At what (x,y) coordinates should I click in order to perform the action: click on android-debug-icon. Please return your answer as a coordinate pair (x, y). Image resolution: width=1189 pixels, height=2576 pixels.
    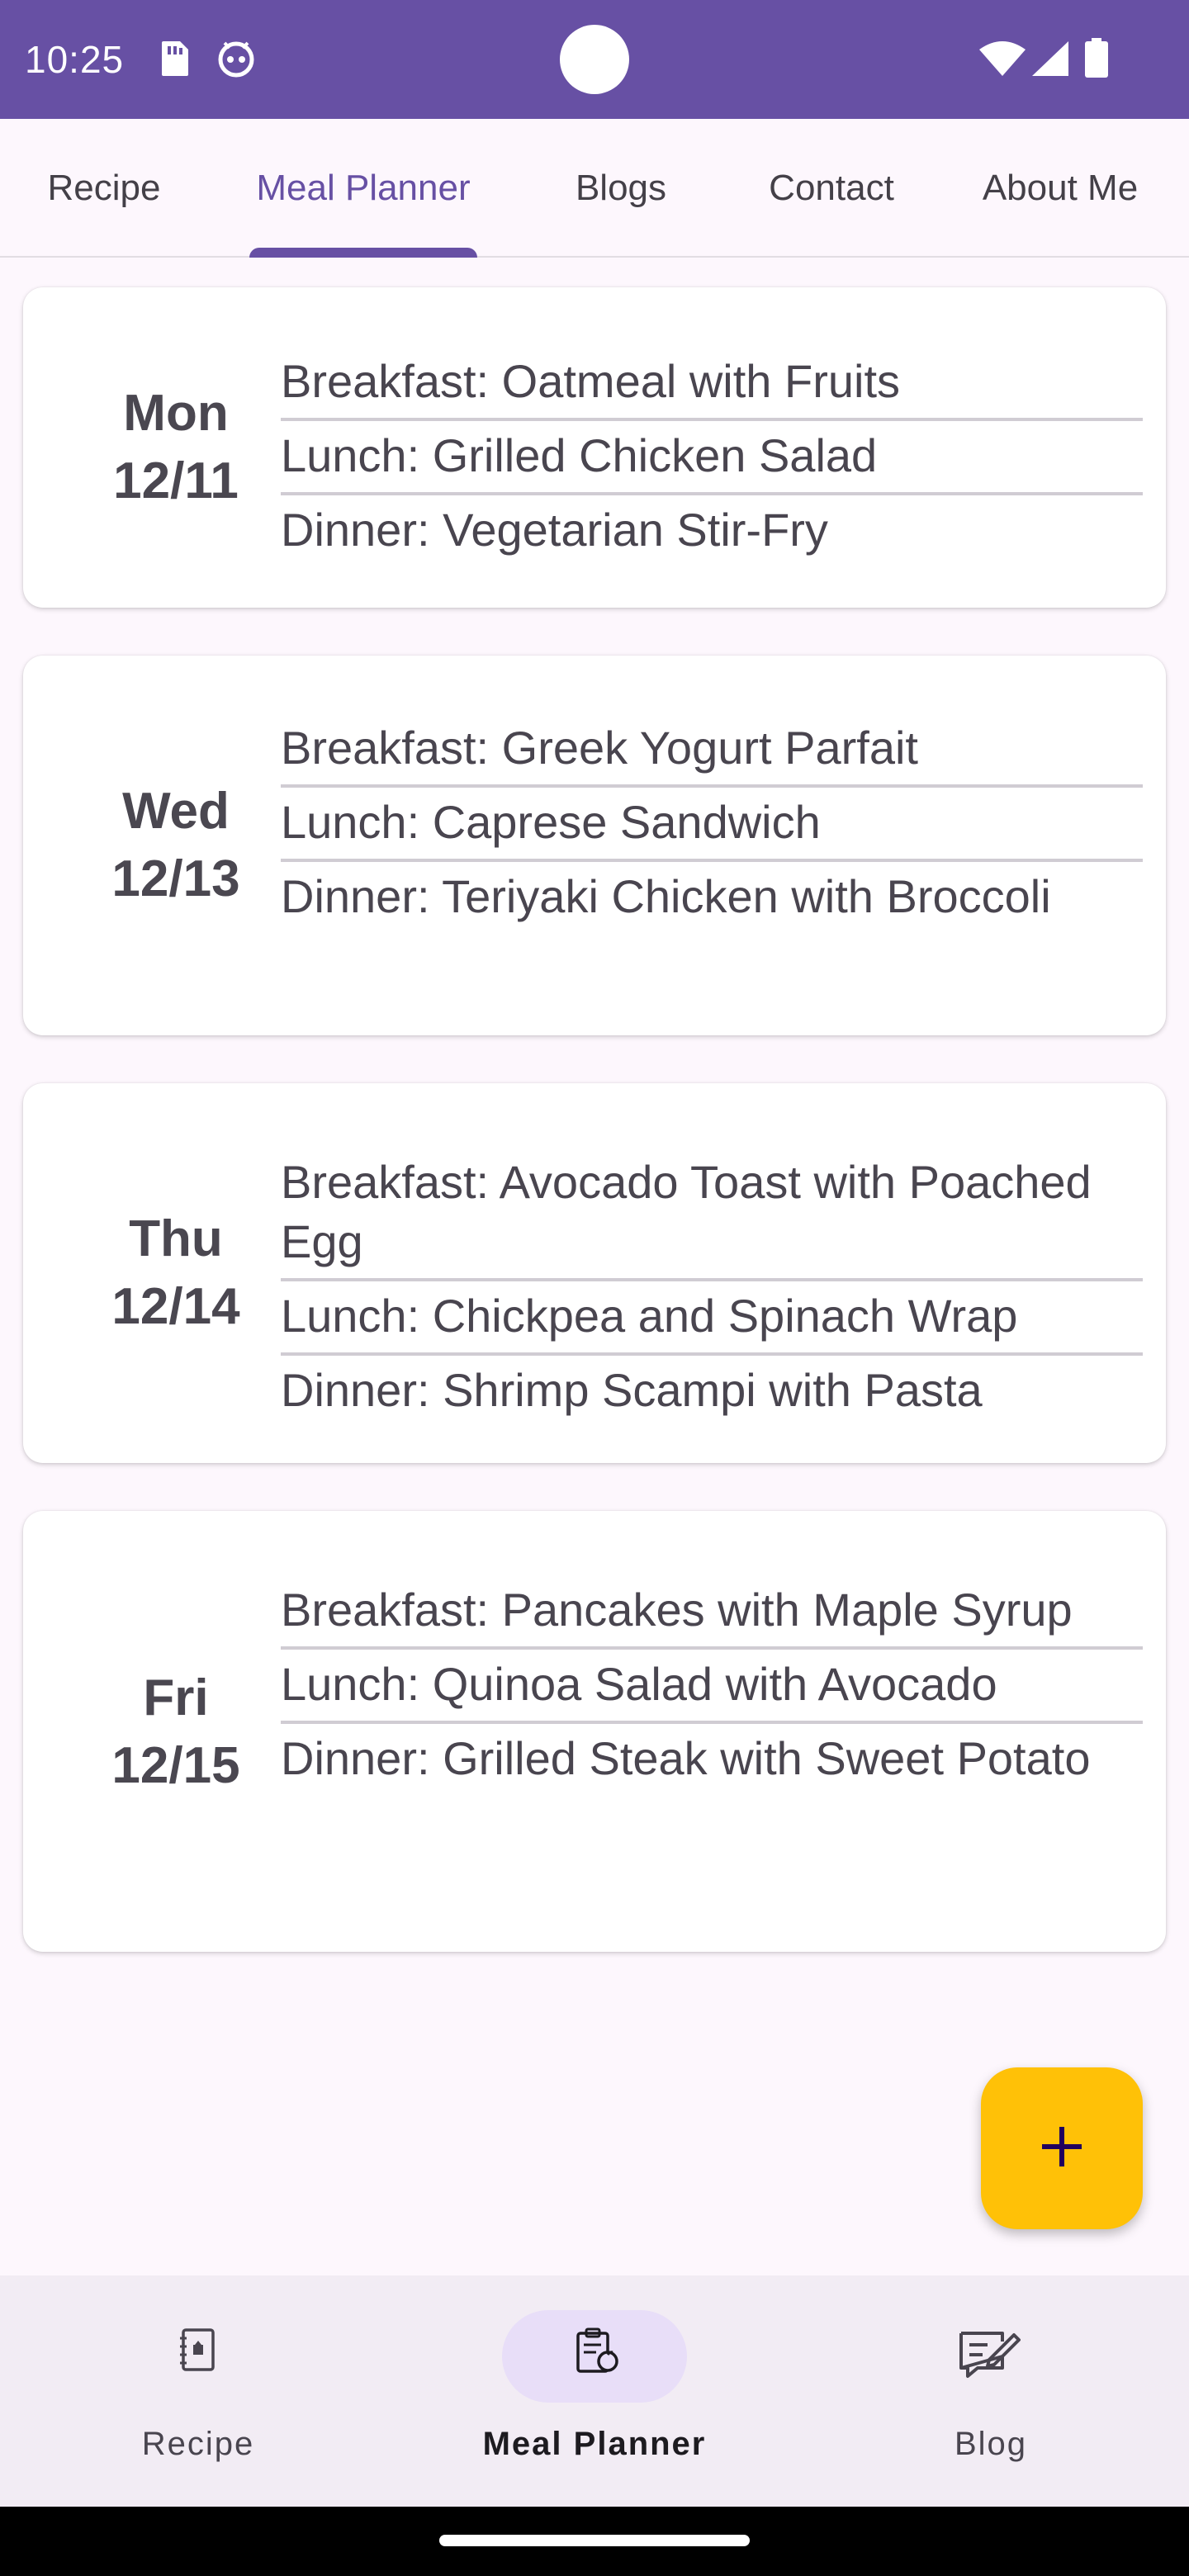
    Looking at the image, I should click on (236, 61).